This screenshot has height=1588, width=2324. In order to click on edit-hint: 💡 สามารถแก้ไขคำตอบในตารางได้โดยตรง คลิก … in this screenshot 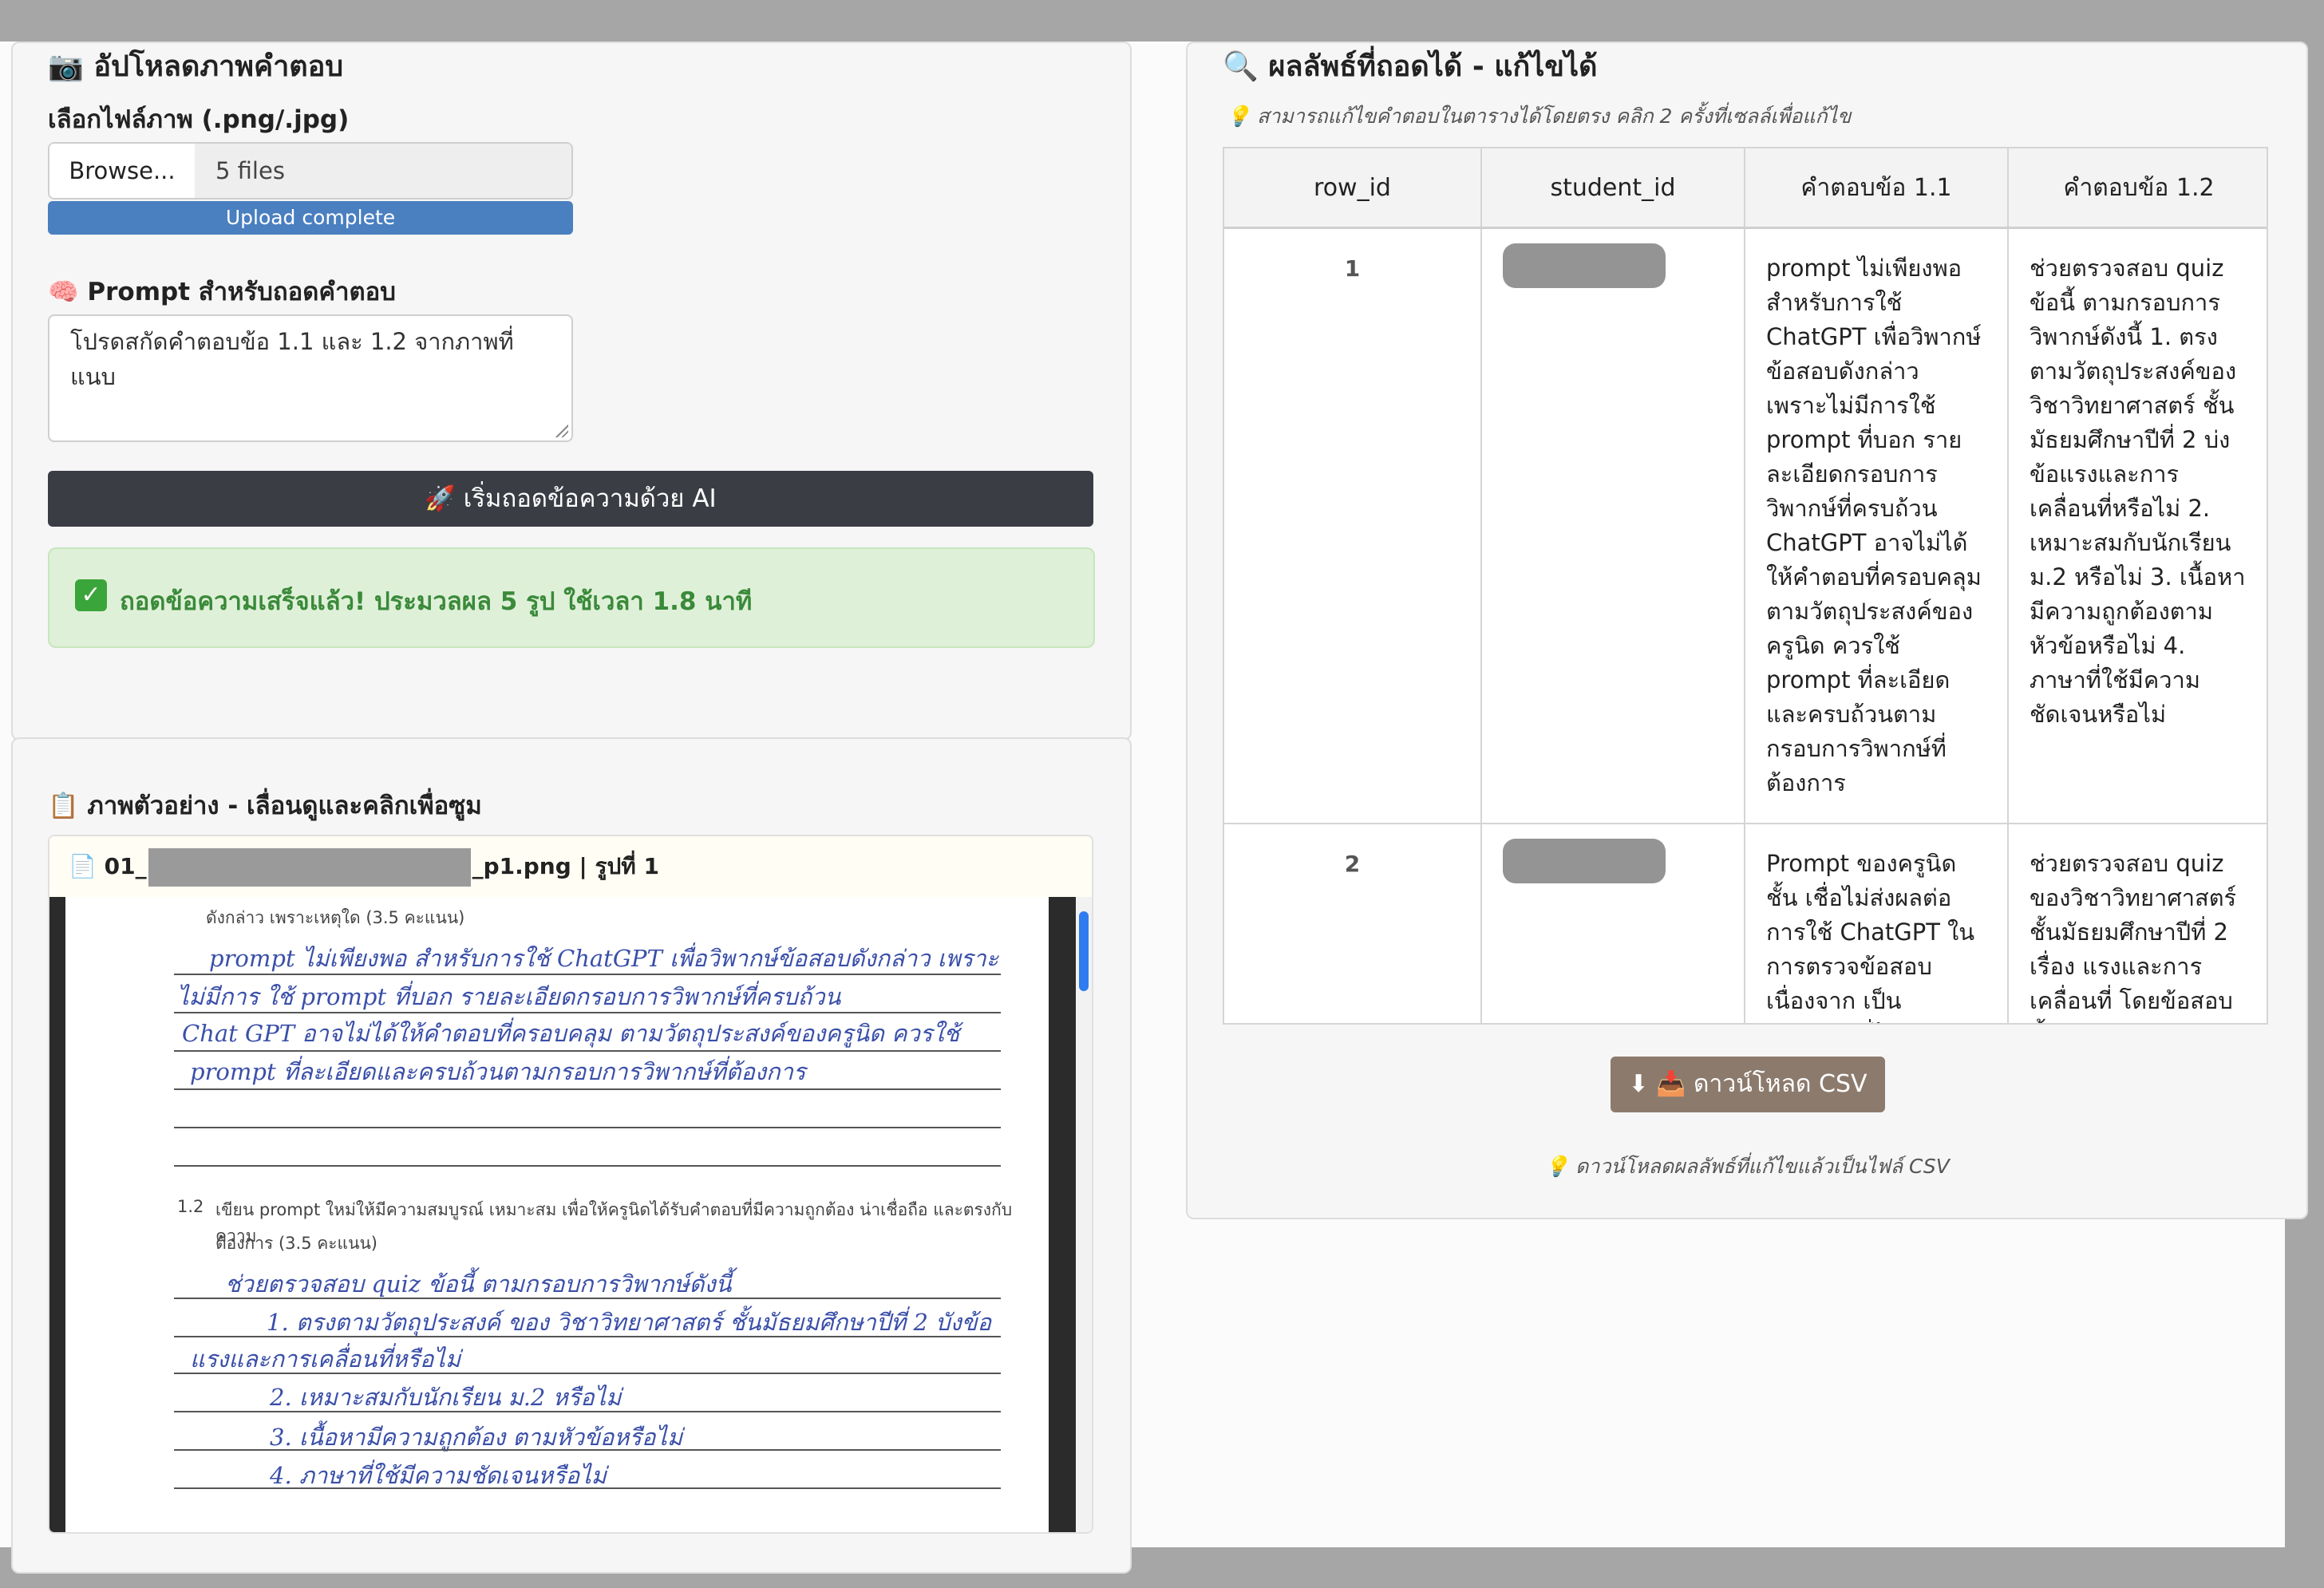, I will do `click(1539, 117)`.